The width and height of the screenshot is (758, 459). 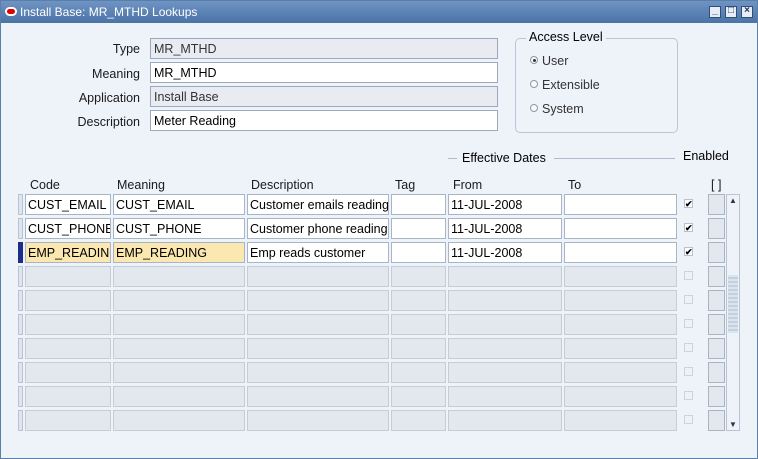 What do you see at coordinates (324, 96) in the screenshot?
I see `application-field: Install Base` at bounding box center [324, 96].